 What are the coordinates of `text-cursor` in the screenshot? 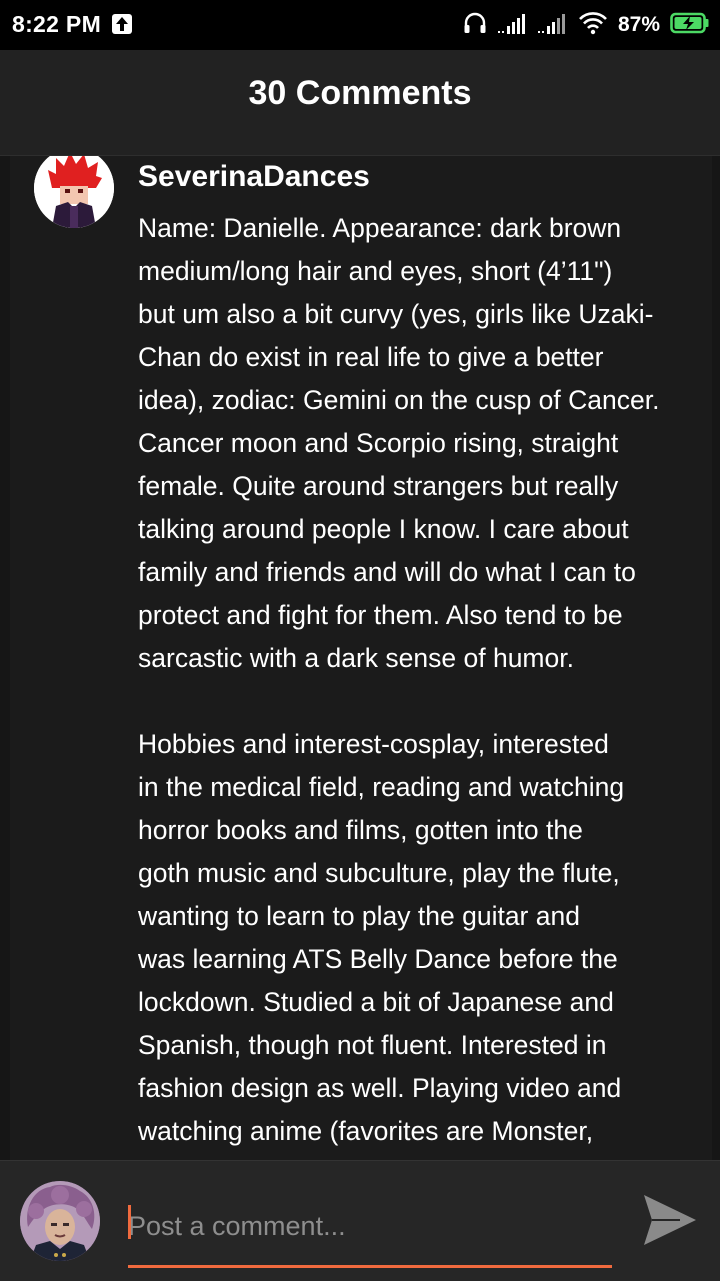 It's located at (129, 1222).